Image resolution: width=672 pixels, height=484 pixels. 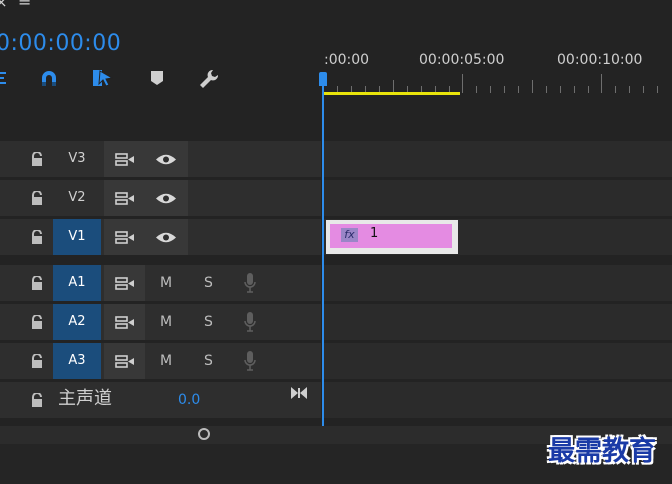 I want to click on track-area-a2, so click(x=498, y=322).